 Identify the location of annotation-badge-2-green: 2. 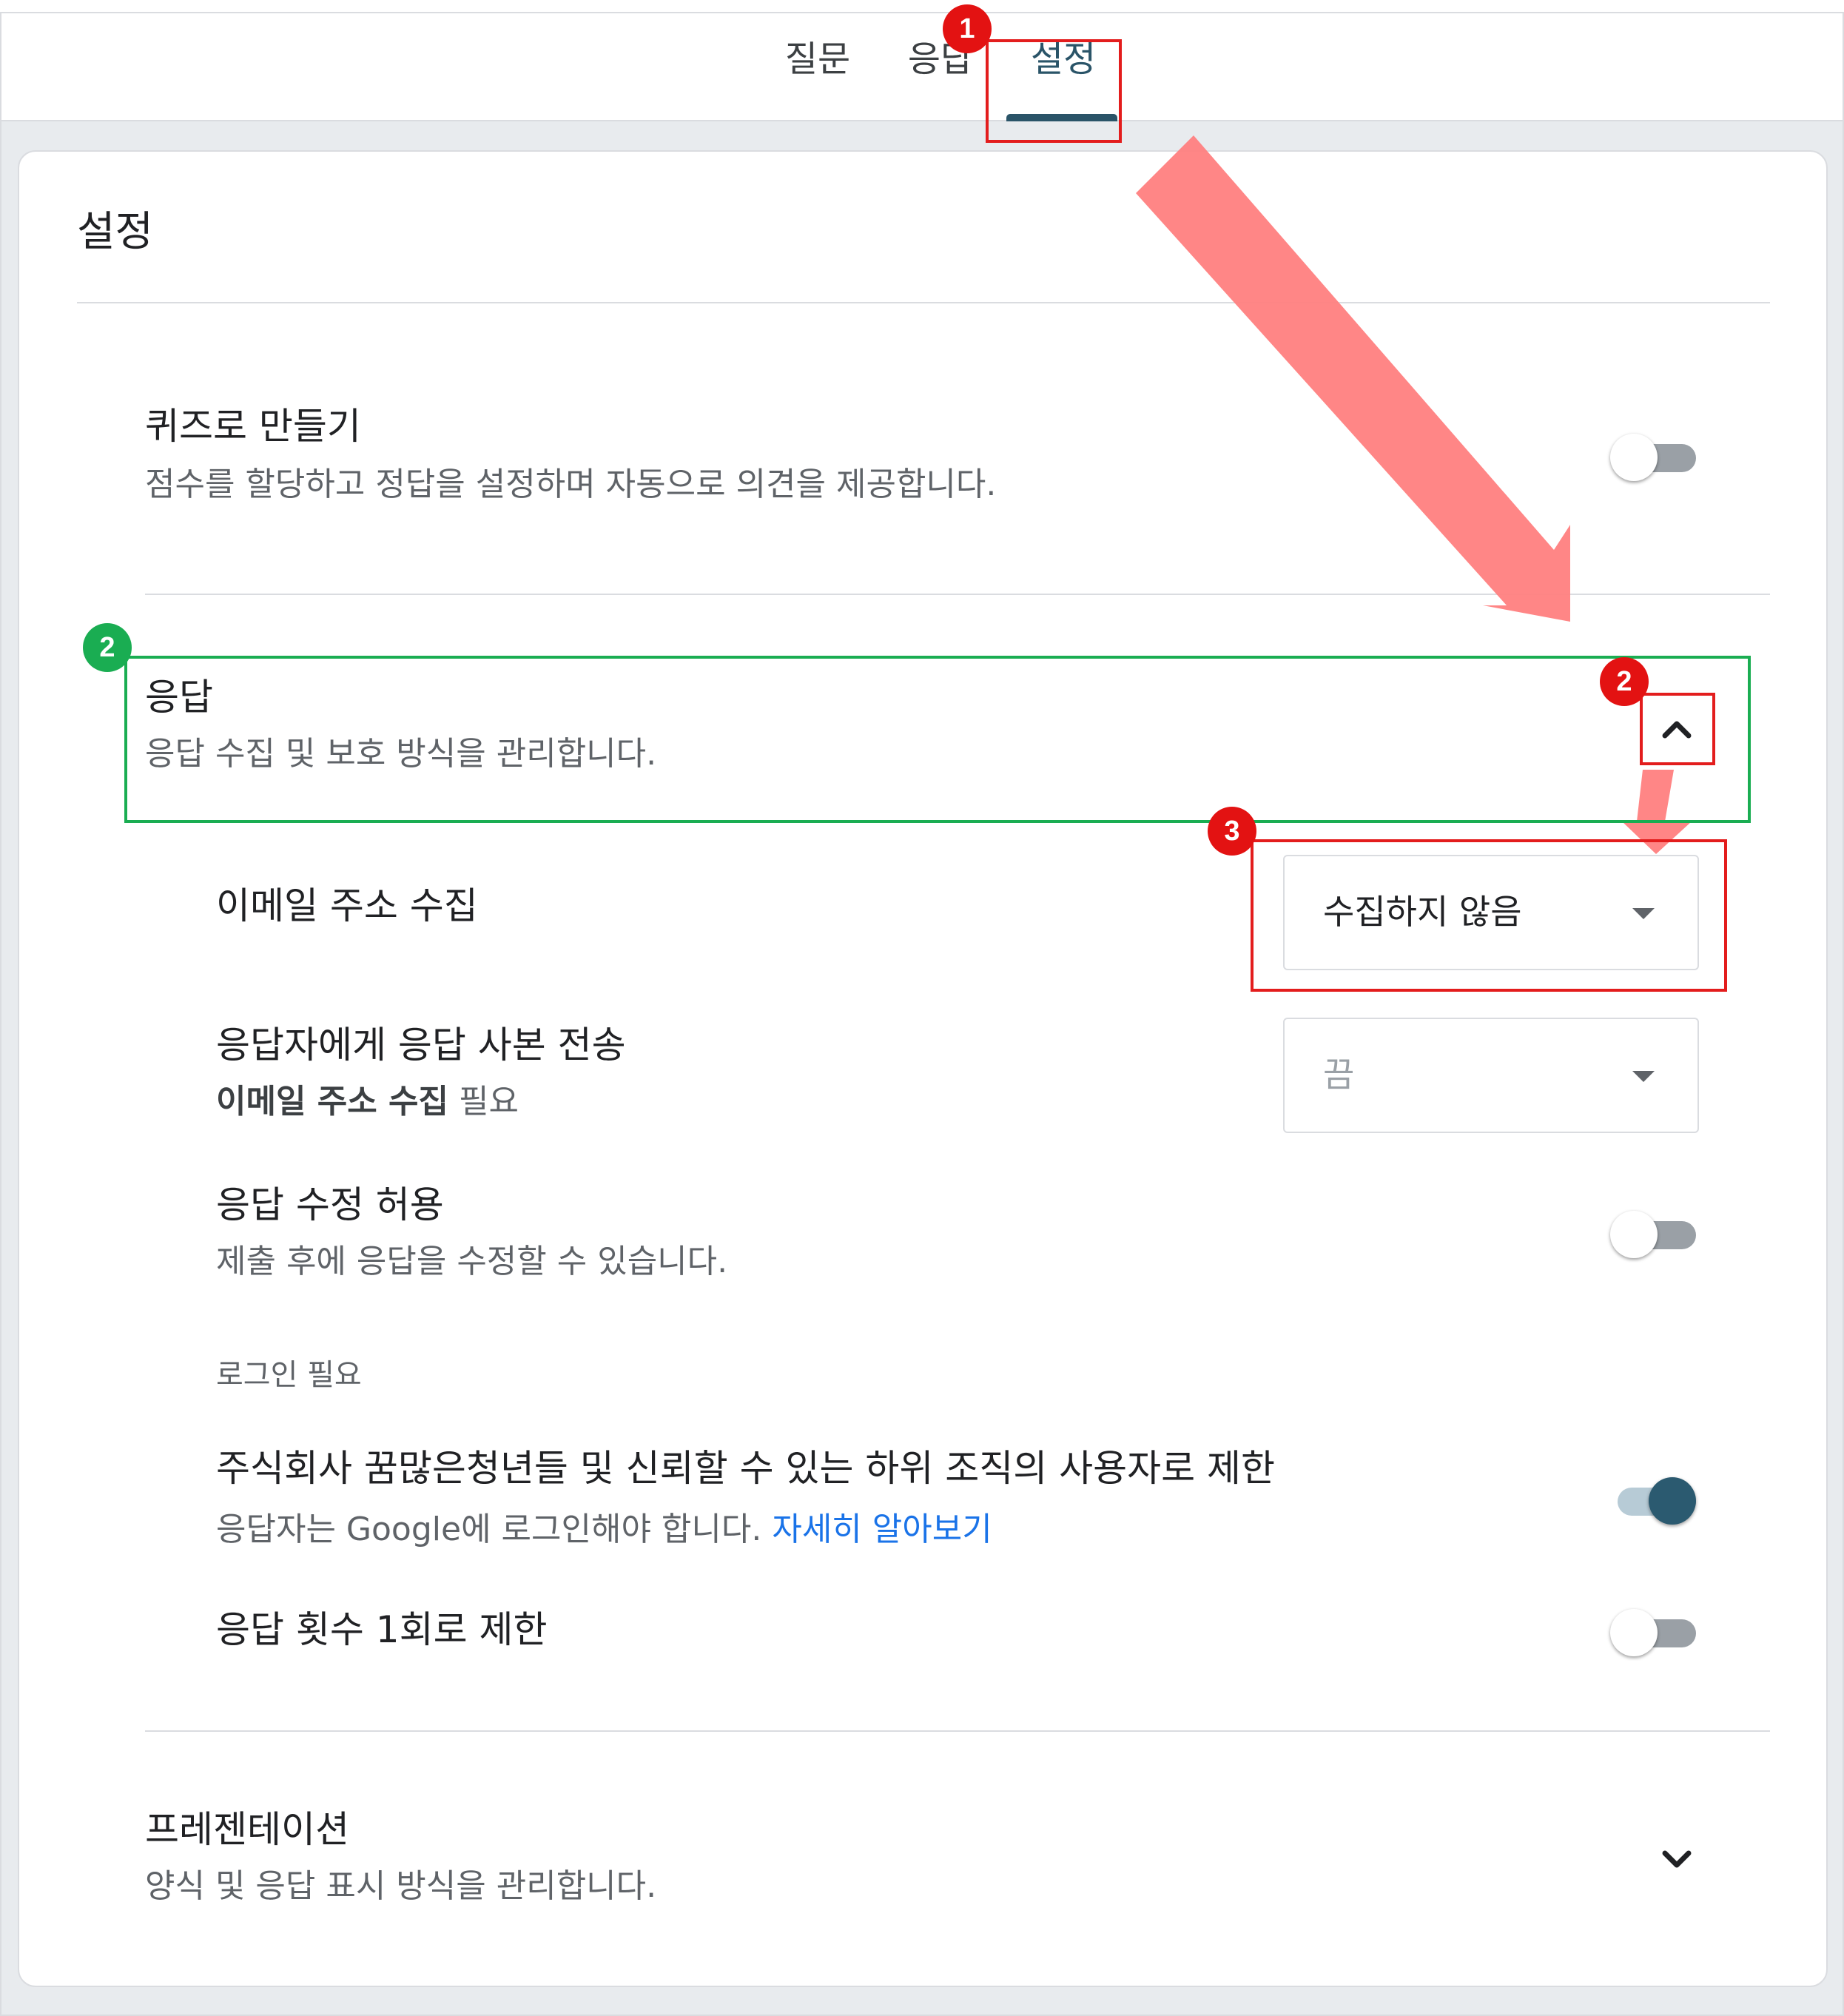
(108, 647).